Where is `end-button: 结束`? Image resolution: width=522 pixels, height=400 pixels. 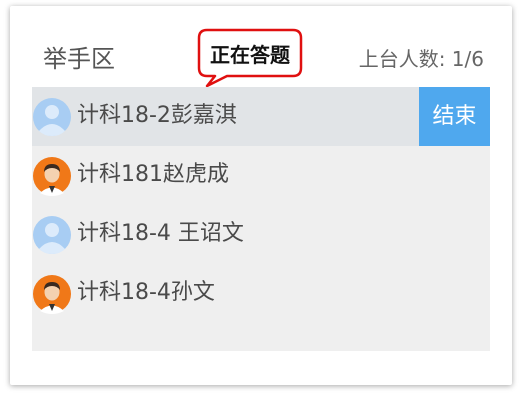 end-button: 结束 is located at coordinates (454, 116).